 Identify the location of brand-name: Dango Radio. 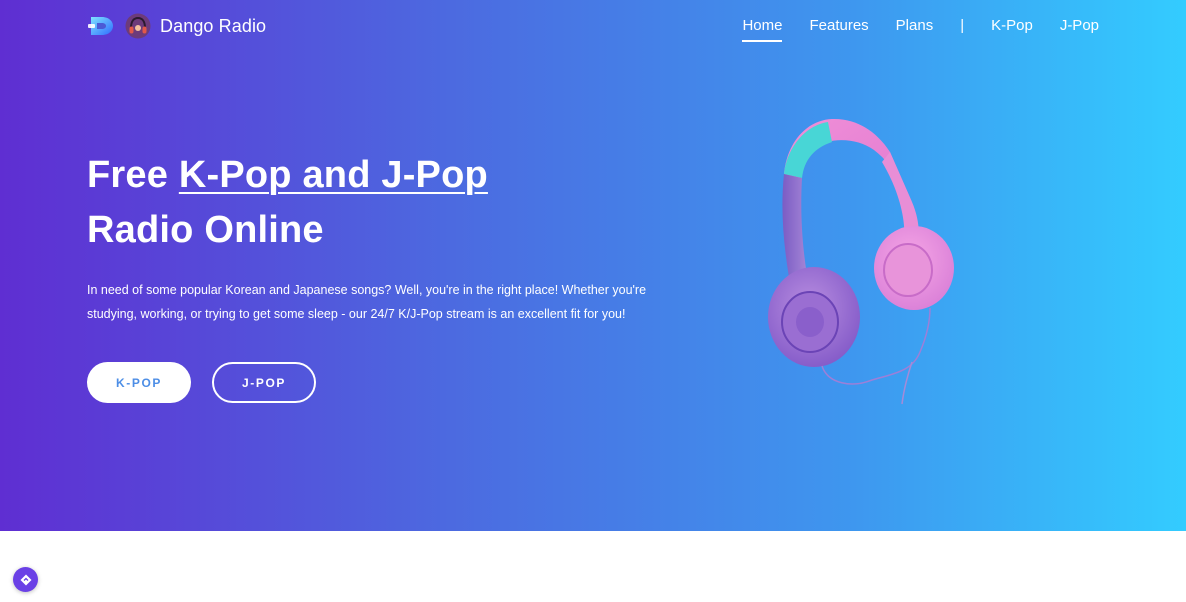
(213, 25).